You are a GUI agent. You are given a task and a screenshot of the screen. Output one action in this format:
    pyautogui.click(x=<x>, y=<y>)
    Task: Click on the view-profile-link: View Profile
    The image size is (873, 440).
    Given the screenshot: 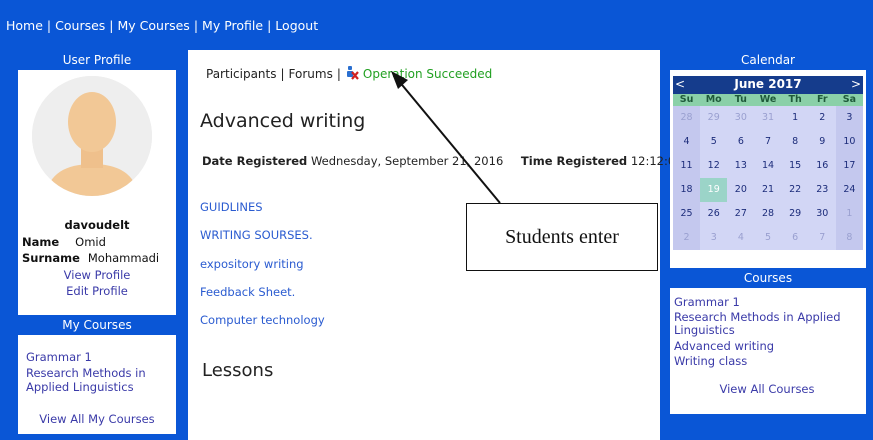 What is the action you would take?
    pyautogui.click(x=97, y=275)
    